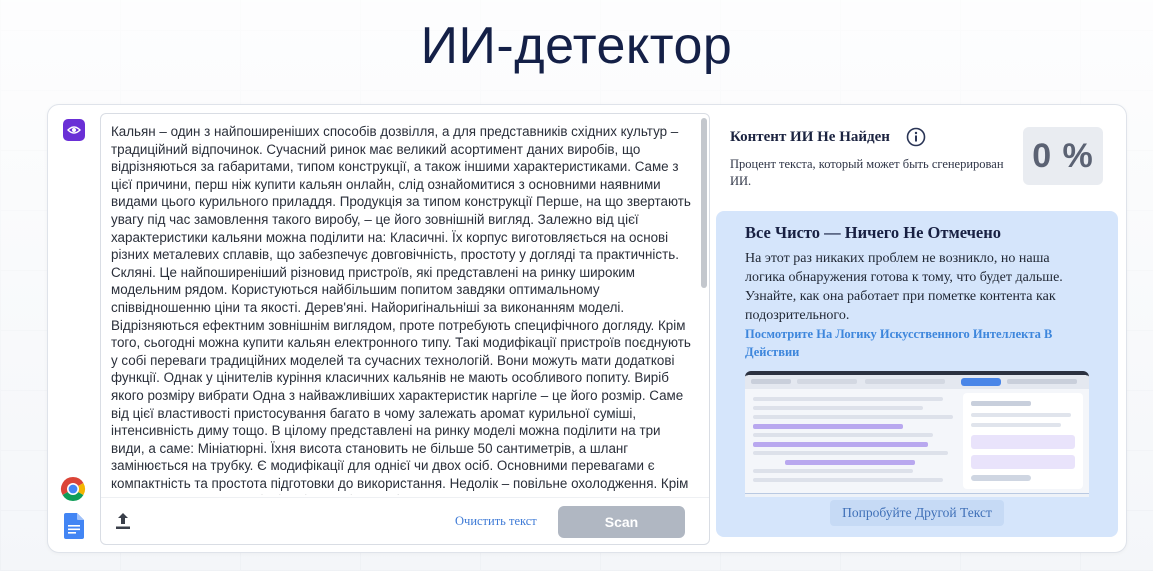  What do you see at coordinates (73, 489) in the screenshot?
I see `chrome-icon` at bounding box center [73, 489].